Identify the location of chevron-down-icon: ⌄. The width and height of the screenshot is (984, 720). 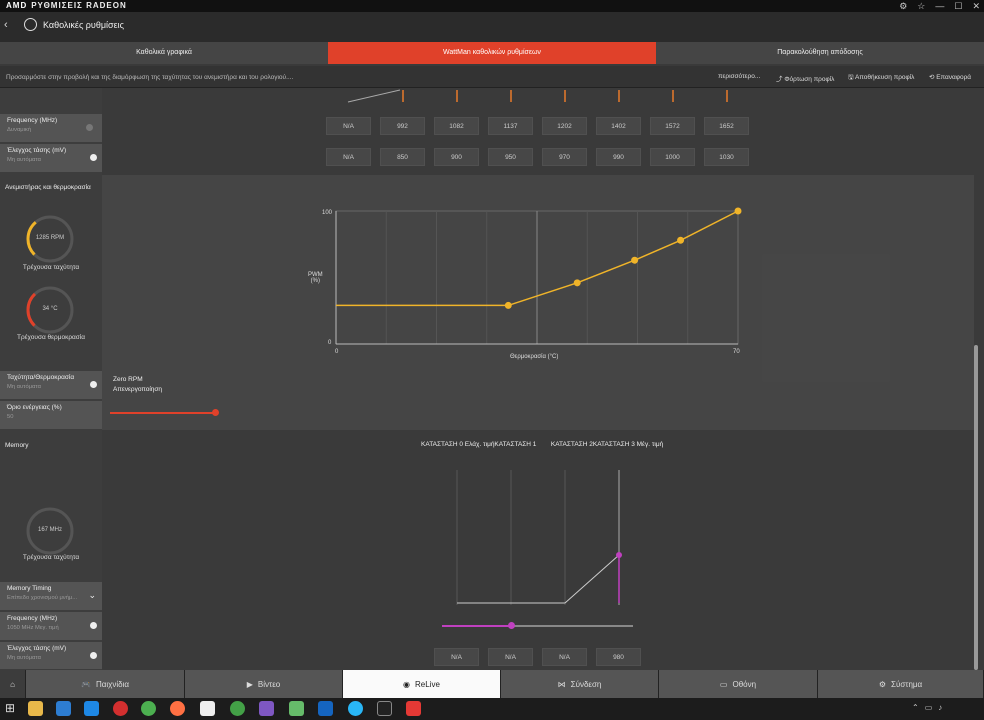
(92, 595).